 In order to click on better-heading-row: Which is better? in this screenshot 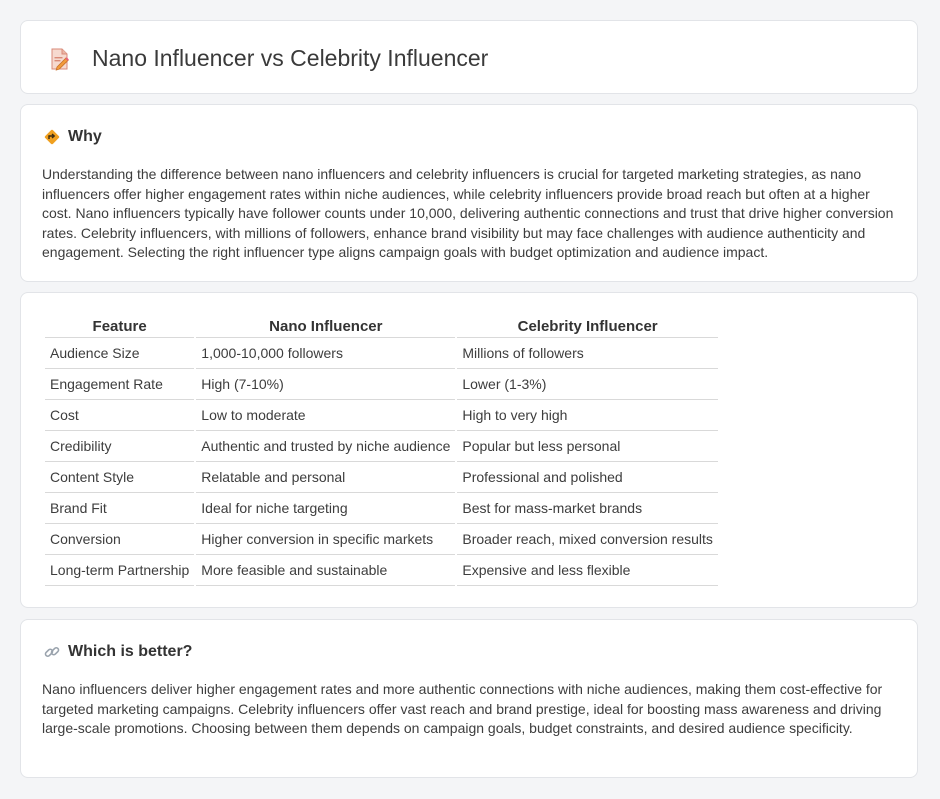, I will do `click(117, 652)`.